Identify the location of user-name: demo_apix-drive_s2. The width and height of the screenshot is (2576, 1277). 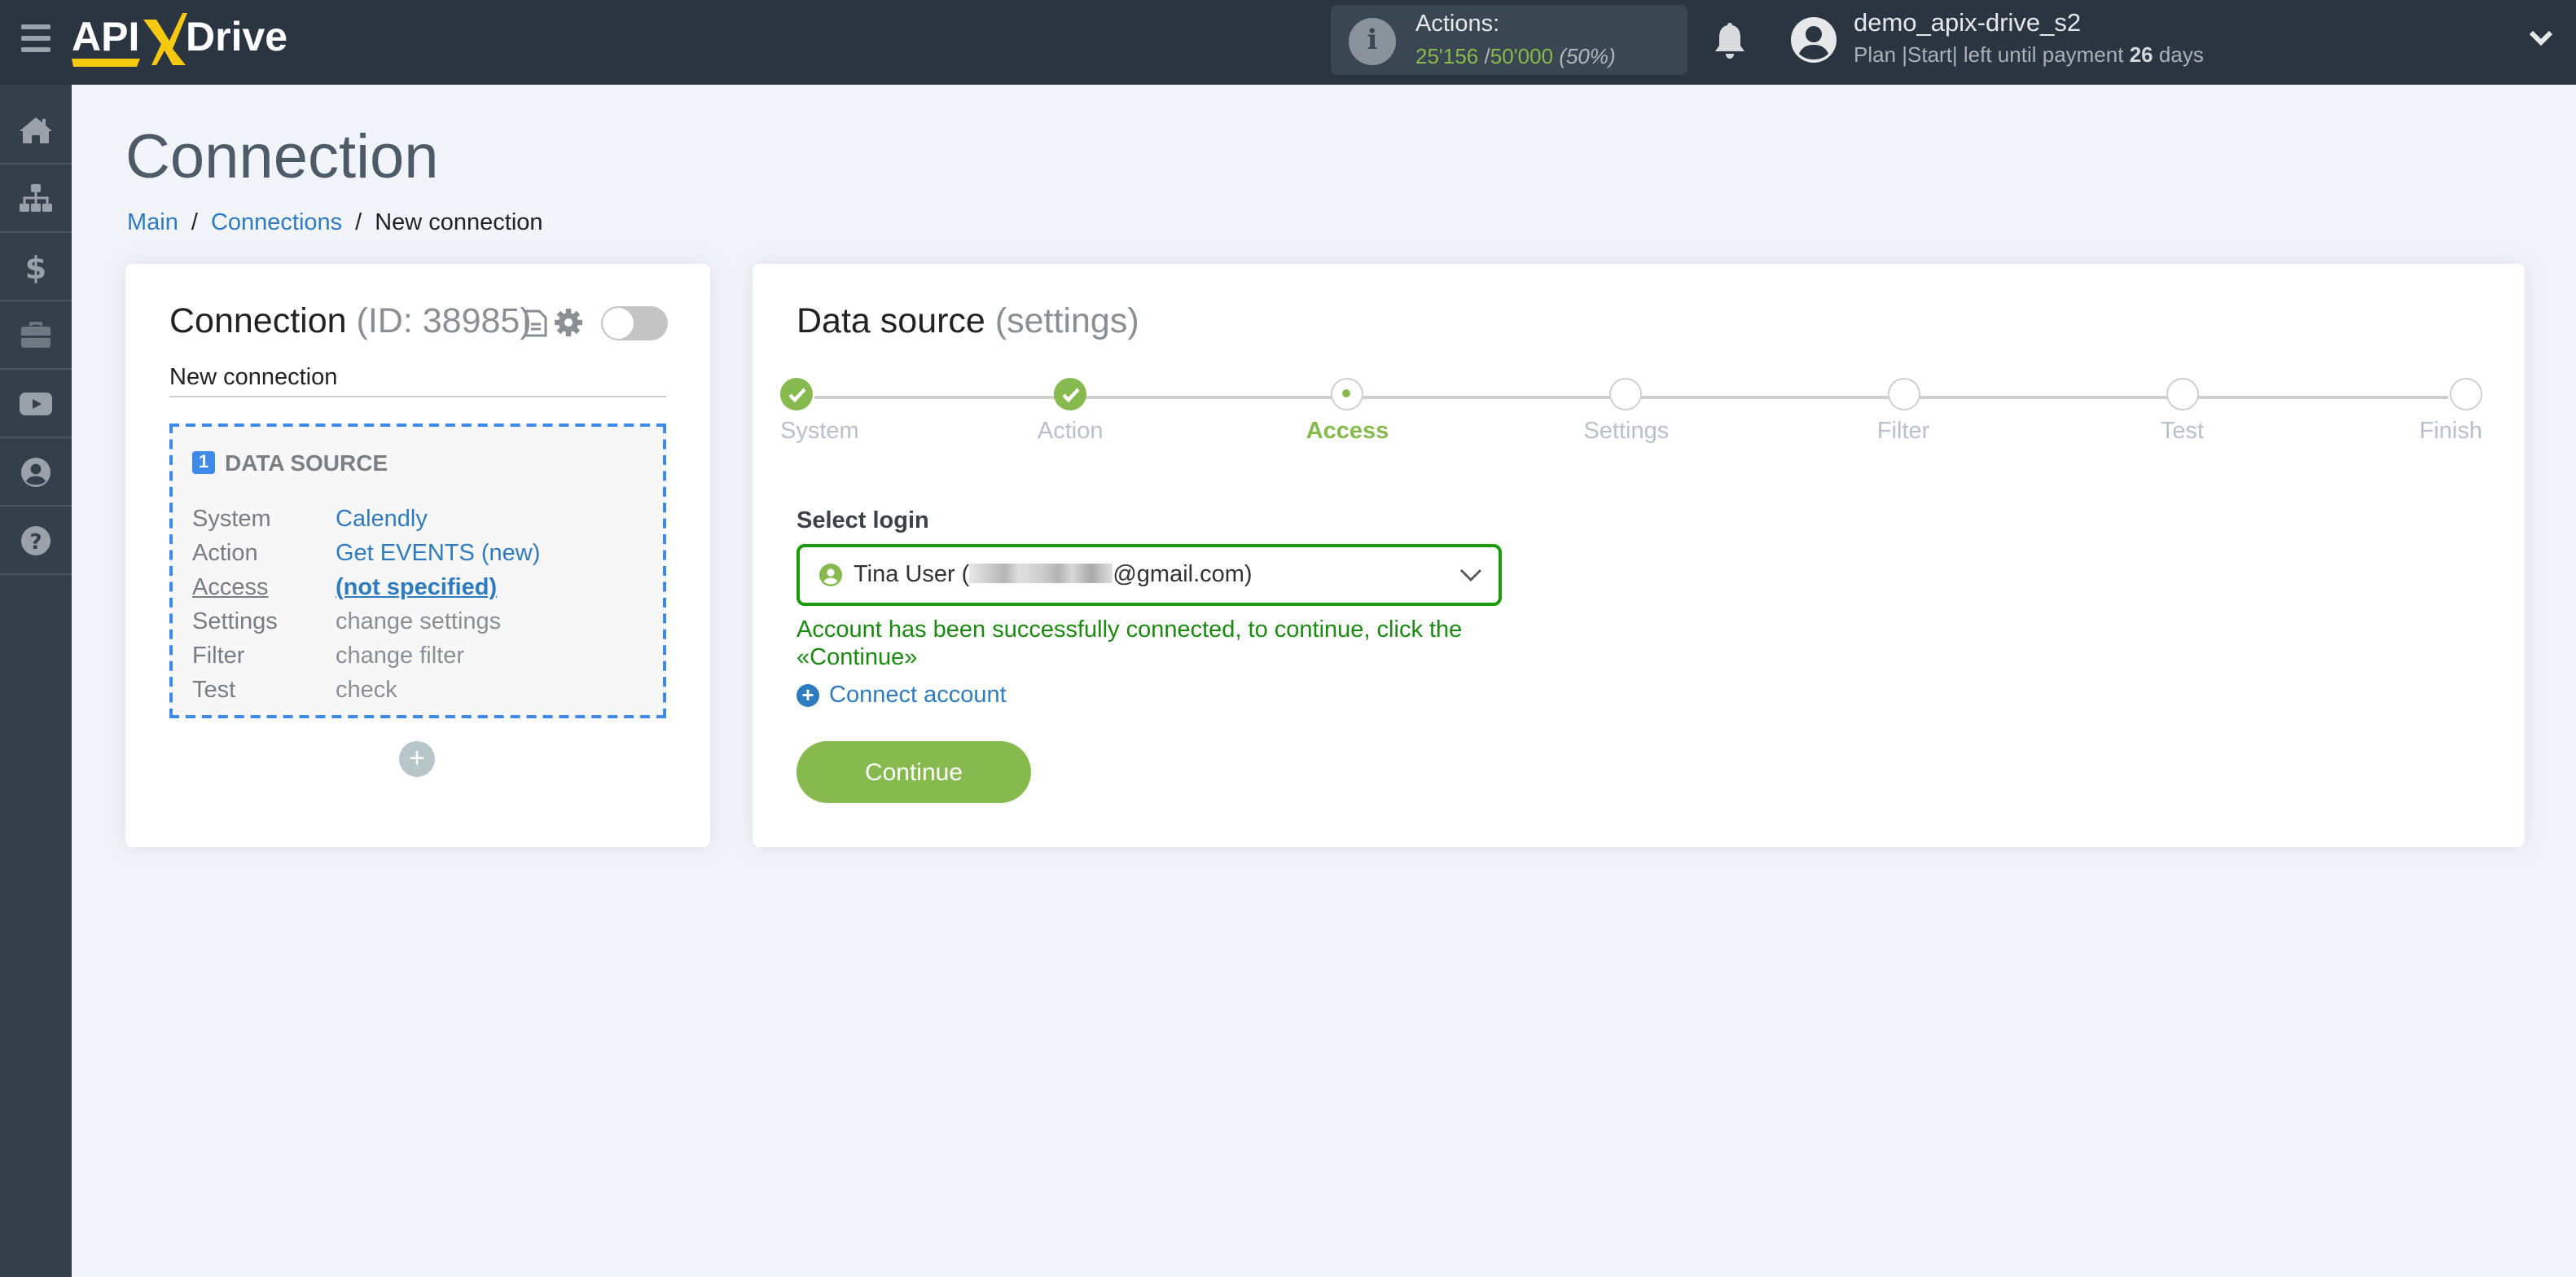
(1967, 25).